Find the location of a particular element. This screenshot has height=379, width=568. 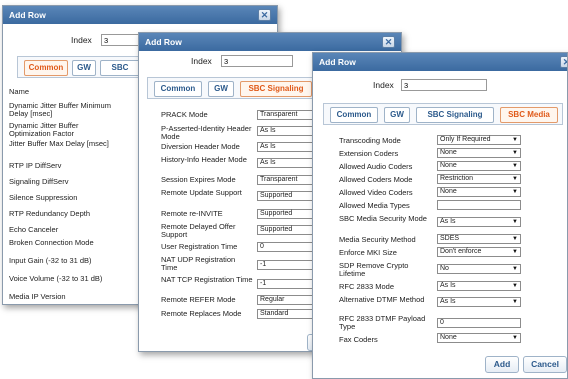

select-value: Only If Required is located at coordinates (465, 139).